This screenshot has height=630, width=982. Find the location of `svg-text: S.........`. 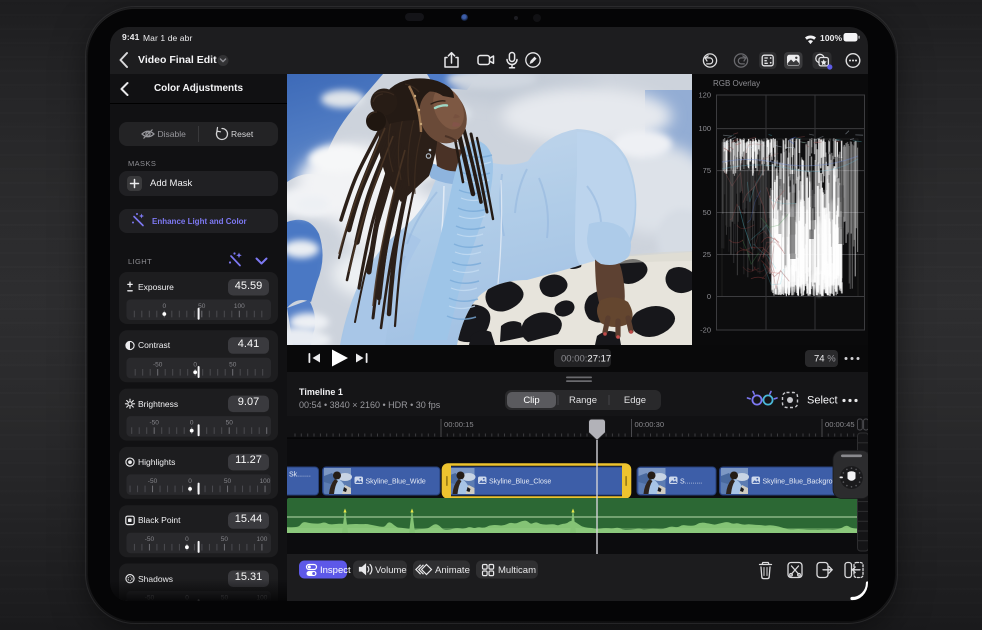

svg-text: S......... is located at coordinates (691, 482).